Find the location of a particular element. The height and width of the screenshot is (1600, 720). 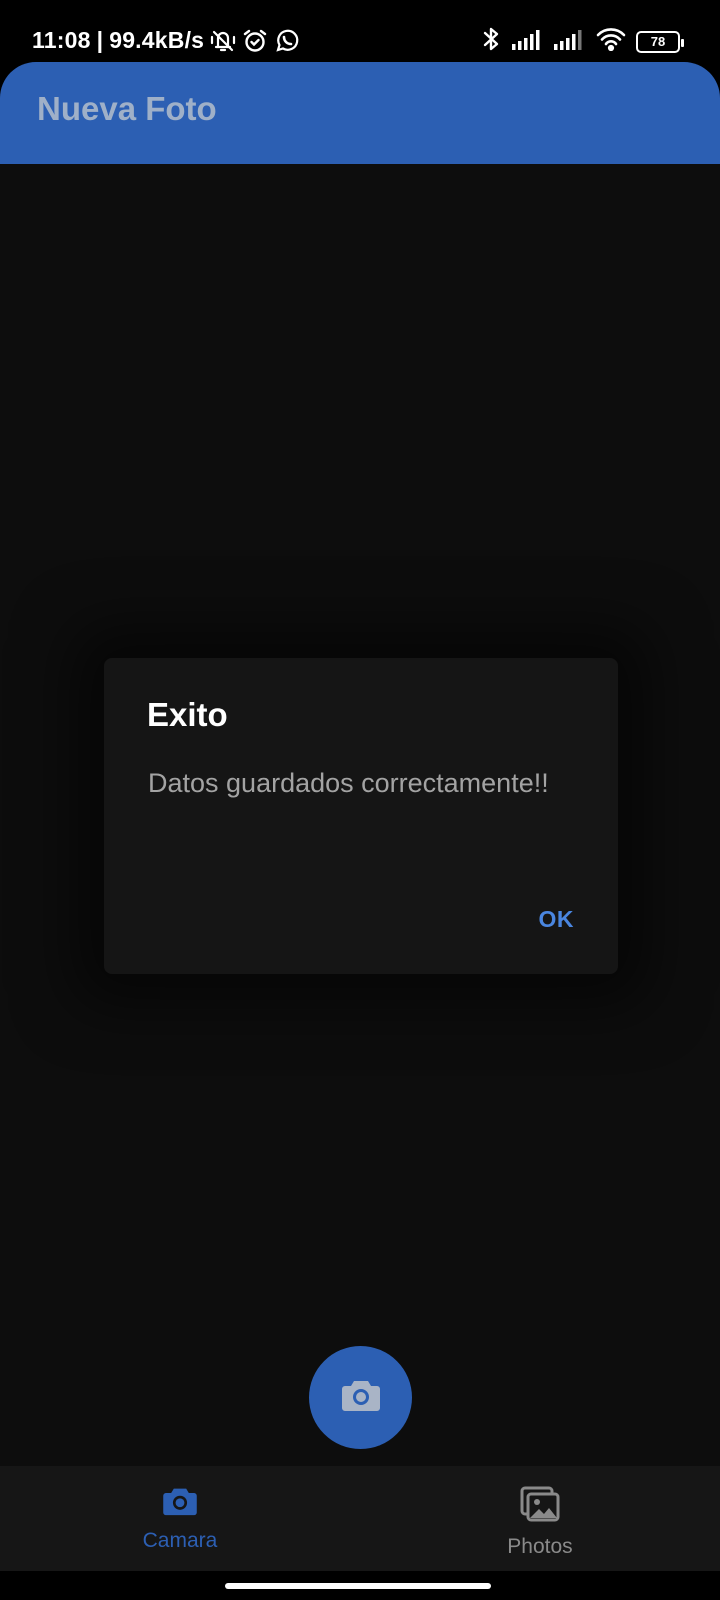

take-photo-button is located at coordinates (360, 1397).